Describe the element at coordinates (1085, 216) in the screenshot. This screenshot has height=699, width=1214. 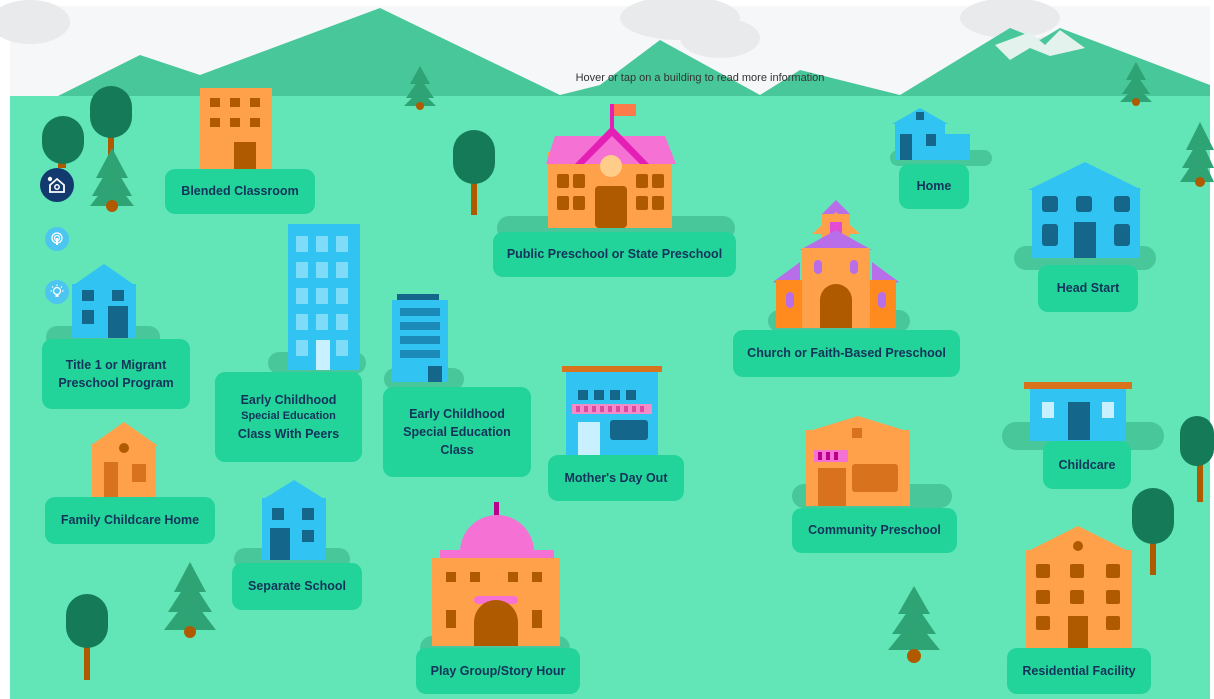
I see `head-start-building-icon` at that location.